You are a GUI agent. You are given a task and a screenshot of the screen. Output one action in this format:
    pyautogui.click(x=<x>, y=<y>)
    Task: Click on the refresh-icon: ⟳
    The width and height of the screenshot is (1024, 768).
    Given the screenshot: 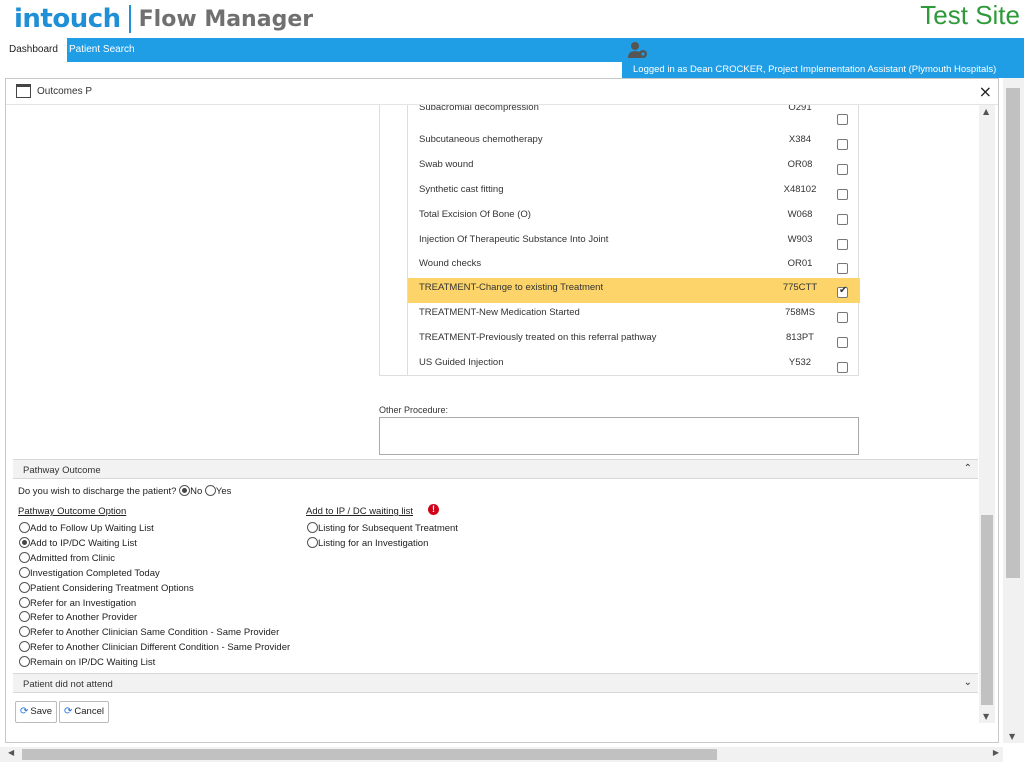 What is the action you would take?
    pyautogui.click(x=68, y=711)
    